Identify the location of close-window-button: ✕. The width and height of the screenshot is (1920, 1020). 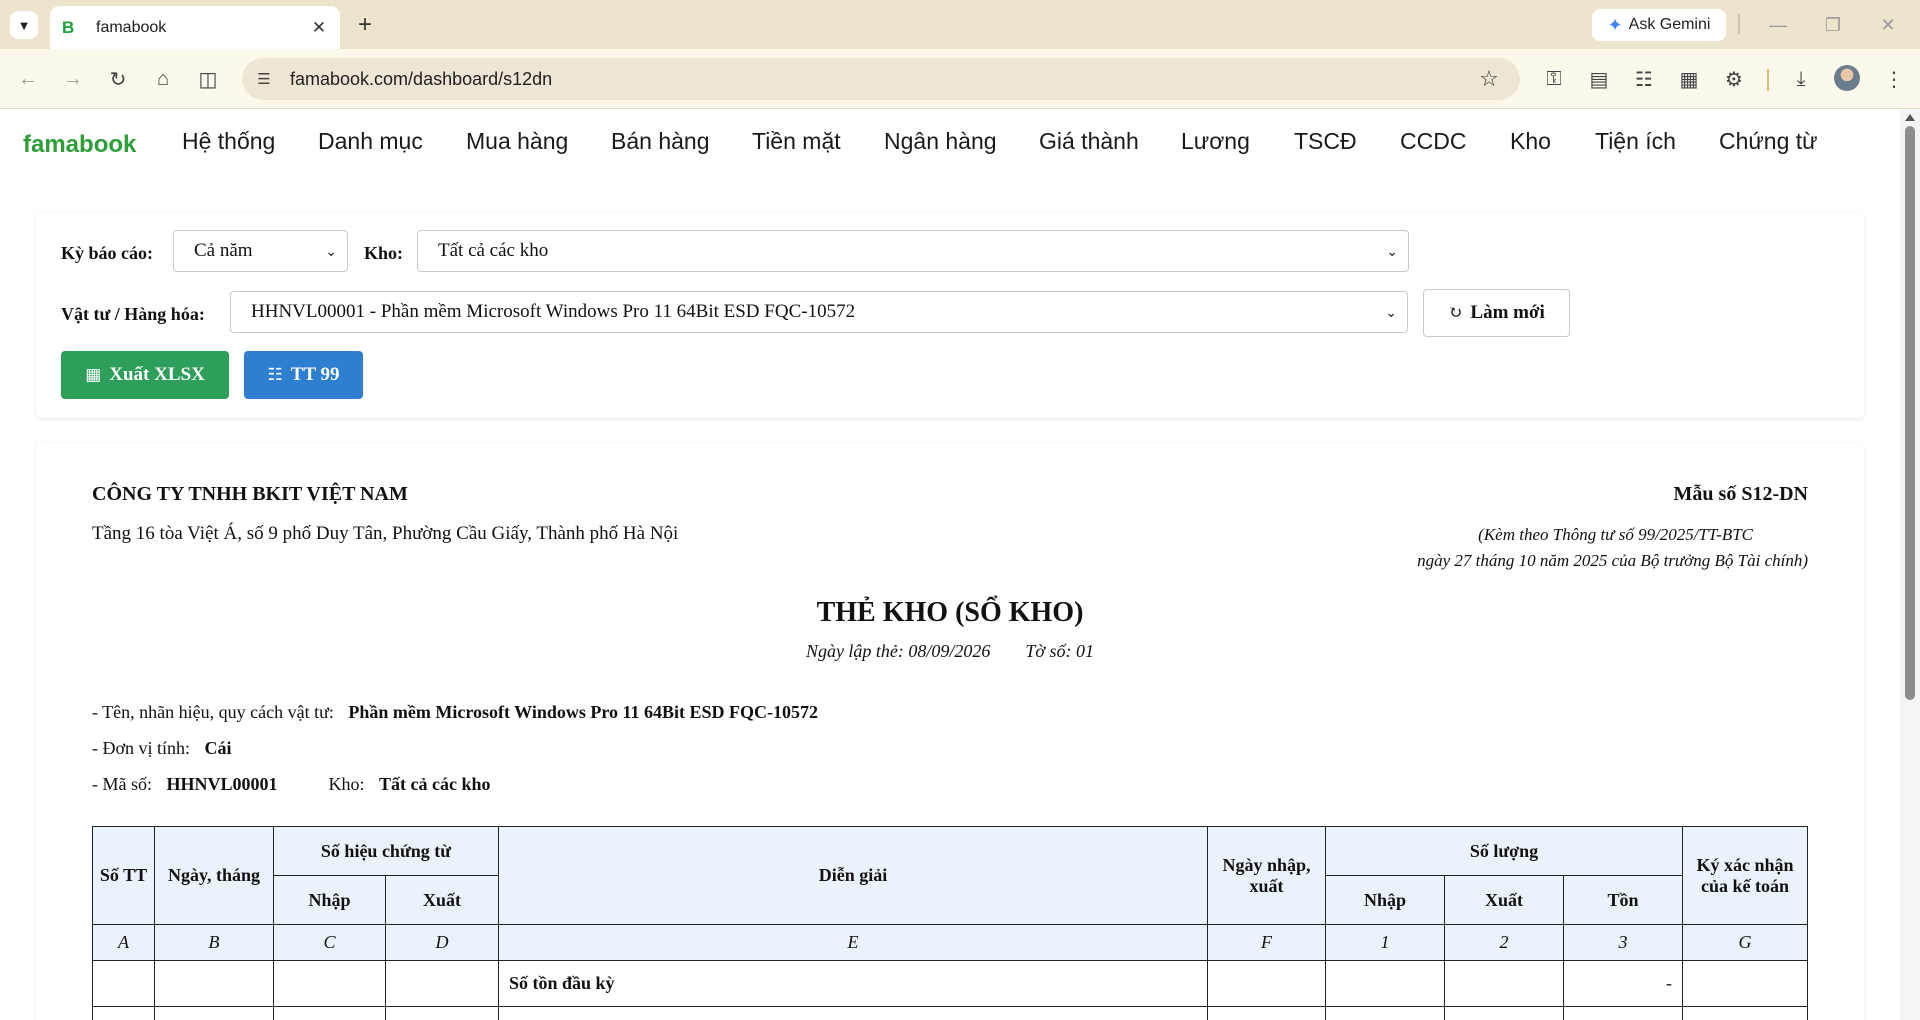
(1888, 25).